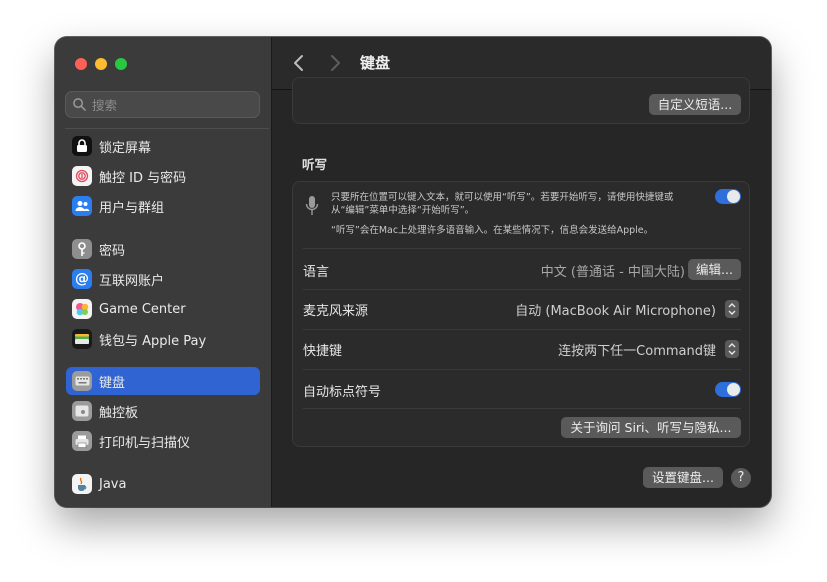  What do you see at coordinates (637, 349) in the screenshot?
I see `shortcut-value: 连按两下任一Command键` at bounding box center [637, 349].